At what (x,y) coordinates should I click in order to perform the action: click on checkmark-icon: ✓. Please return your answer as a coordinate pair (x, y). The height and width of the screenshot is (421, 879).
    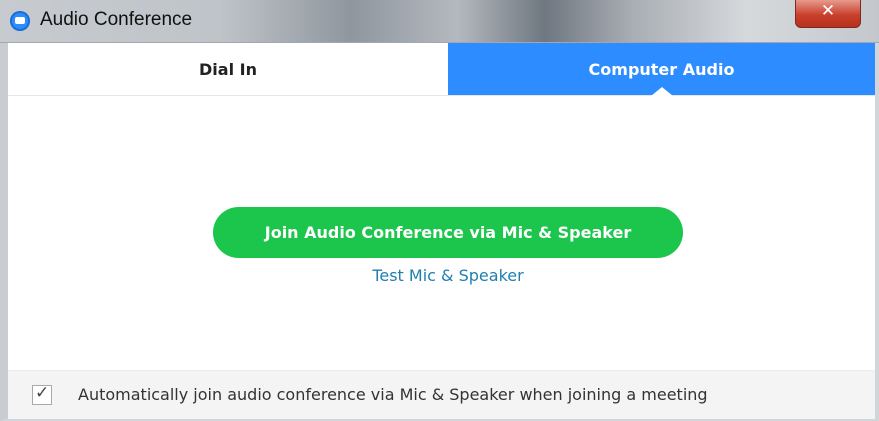
    Looking at the image, I should click on (42, 393).